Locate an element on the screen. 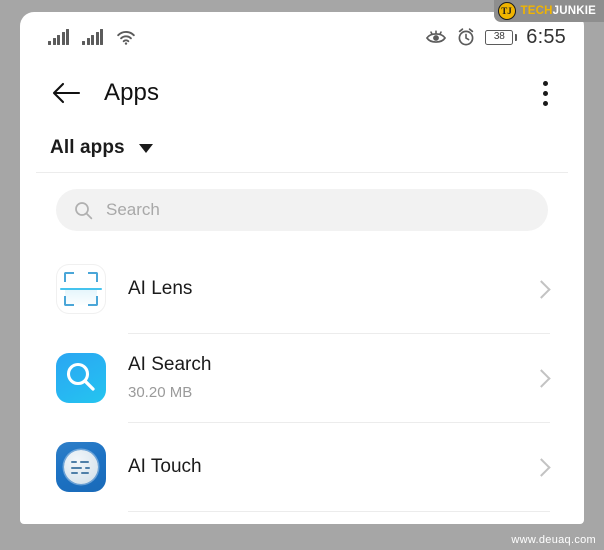  status-bar-clock: 6:55 is located at coordinates (546, 36).